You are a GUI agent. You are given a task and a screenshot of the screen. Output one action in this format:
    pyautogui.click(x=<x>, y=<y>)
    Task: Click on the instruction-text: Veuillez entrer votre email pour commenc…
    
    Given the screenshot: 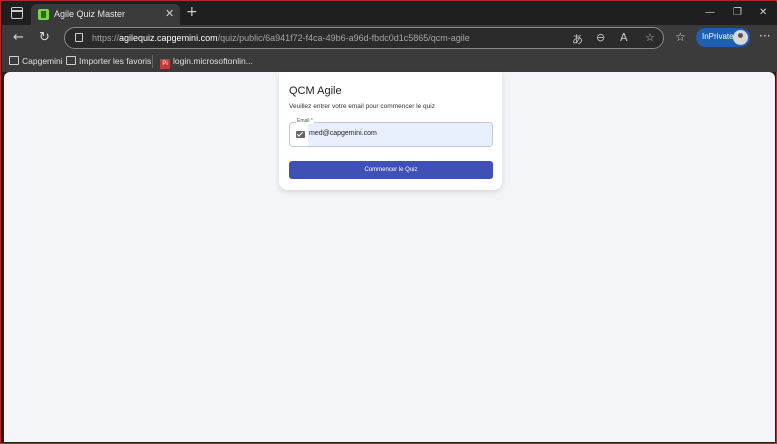 What is the action you would take?
    pyautogui.click(x=362, y=106)
    